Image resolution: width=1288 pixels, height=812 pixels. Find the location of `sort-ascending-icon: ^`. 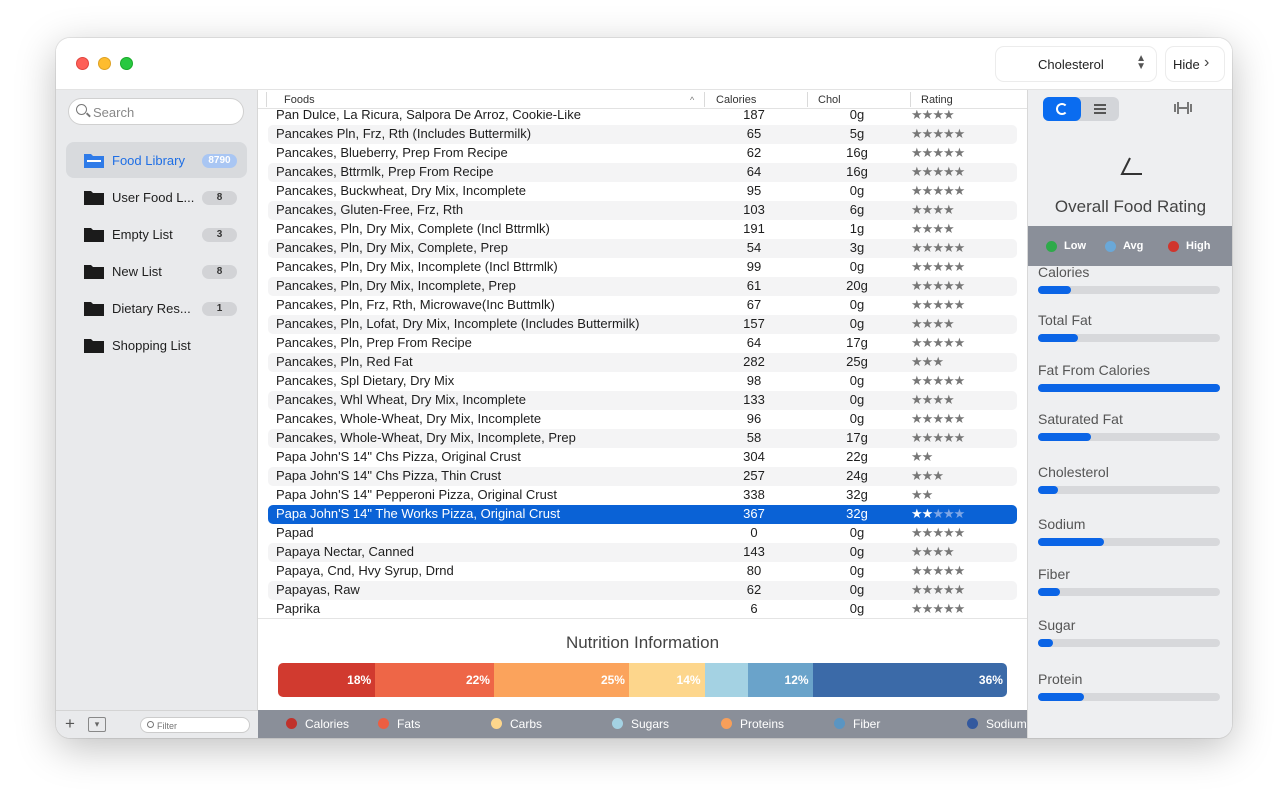

sort-ascending-icon: ^ is located at coordinates (692, 100).